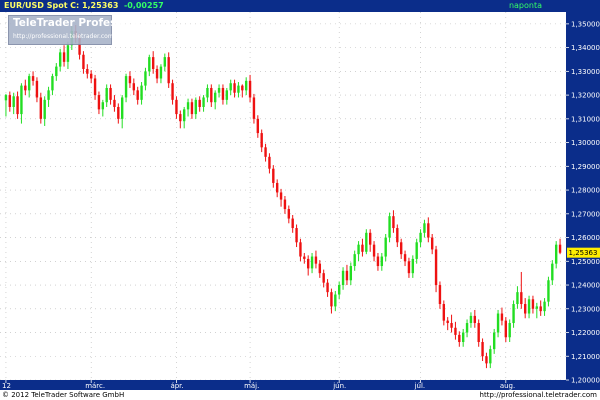 This screenshot has width=600, height=400. What do you see at coordinates (585, 96) in the screenshot?
I see `y-tick-label: 1,32000` at bounding box center [585, 96].